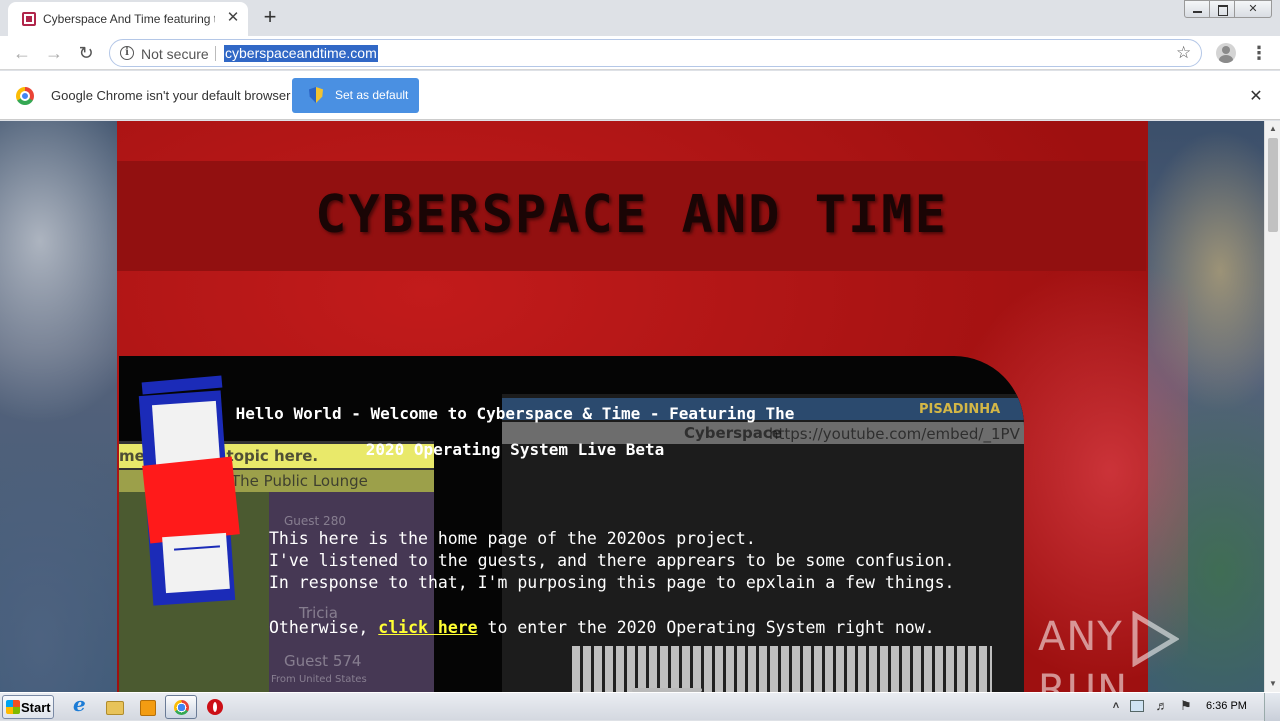  I want to click on forward-arrow-icon: →, so click(54, 53).